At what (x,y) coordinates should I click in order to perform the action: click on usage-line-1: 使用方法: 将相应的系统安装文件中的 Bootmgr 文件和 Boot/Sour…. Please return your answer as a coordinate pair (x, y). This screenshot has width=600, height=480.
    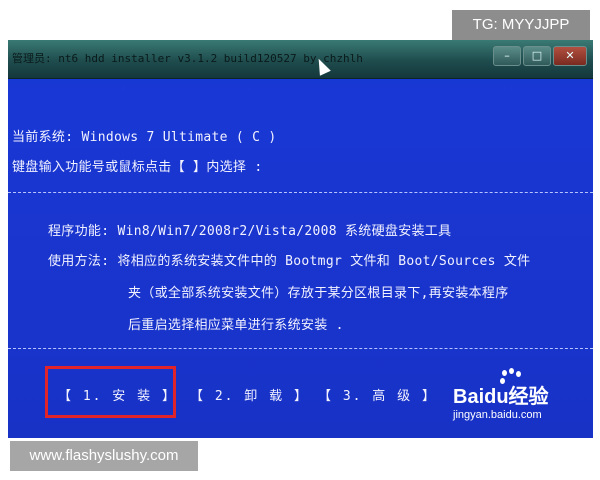
    Looking at the image, I should click on (289, 261).